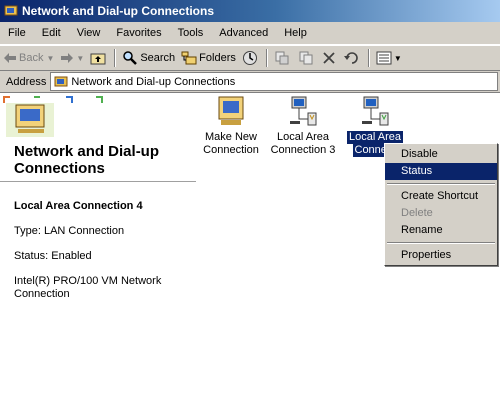 Image resolution: width=500 pixels, height=414 pixels. What do you see at coordinates (53, 256) in the screenshot?
I see `connection-status: Status: Enabled` at bounding box center [53, 256].